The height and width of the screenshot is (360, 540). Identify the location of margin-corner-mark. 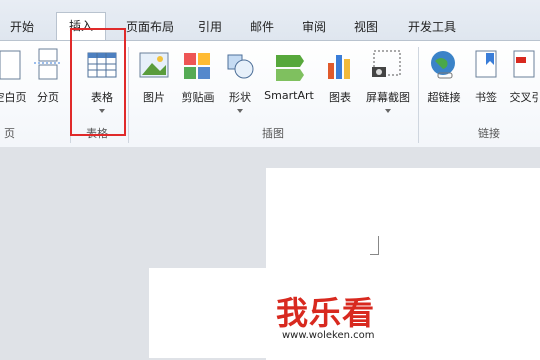
(374, 245).